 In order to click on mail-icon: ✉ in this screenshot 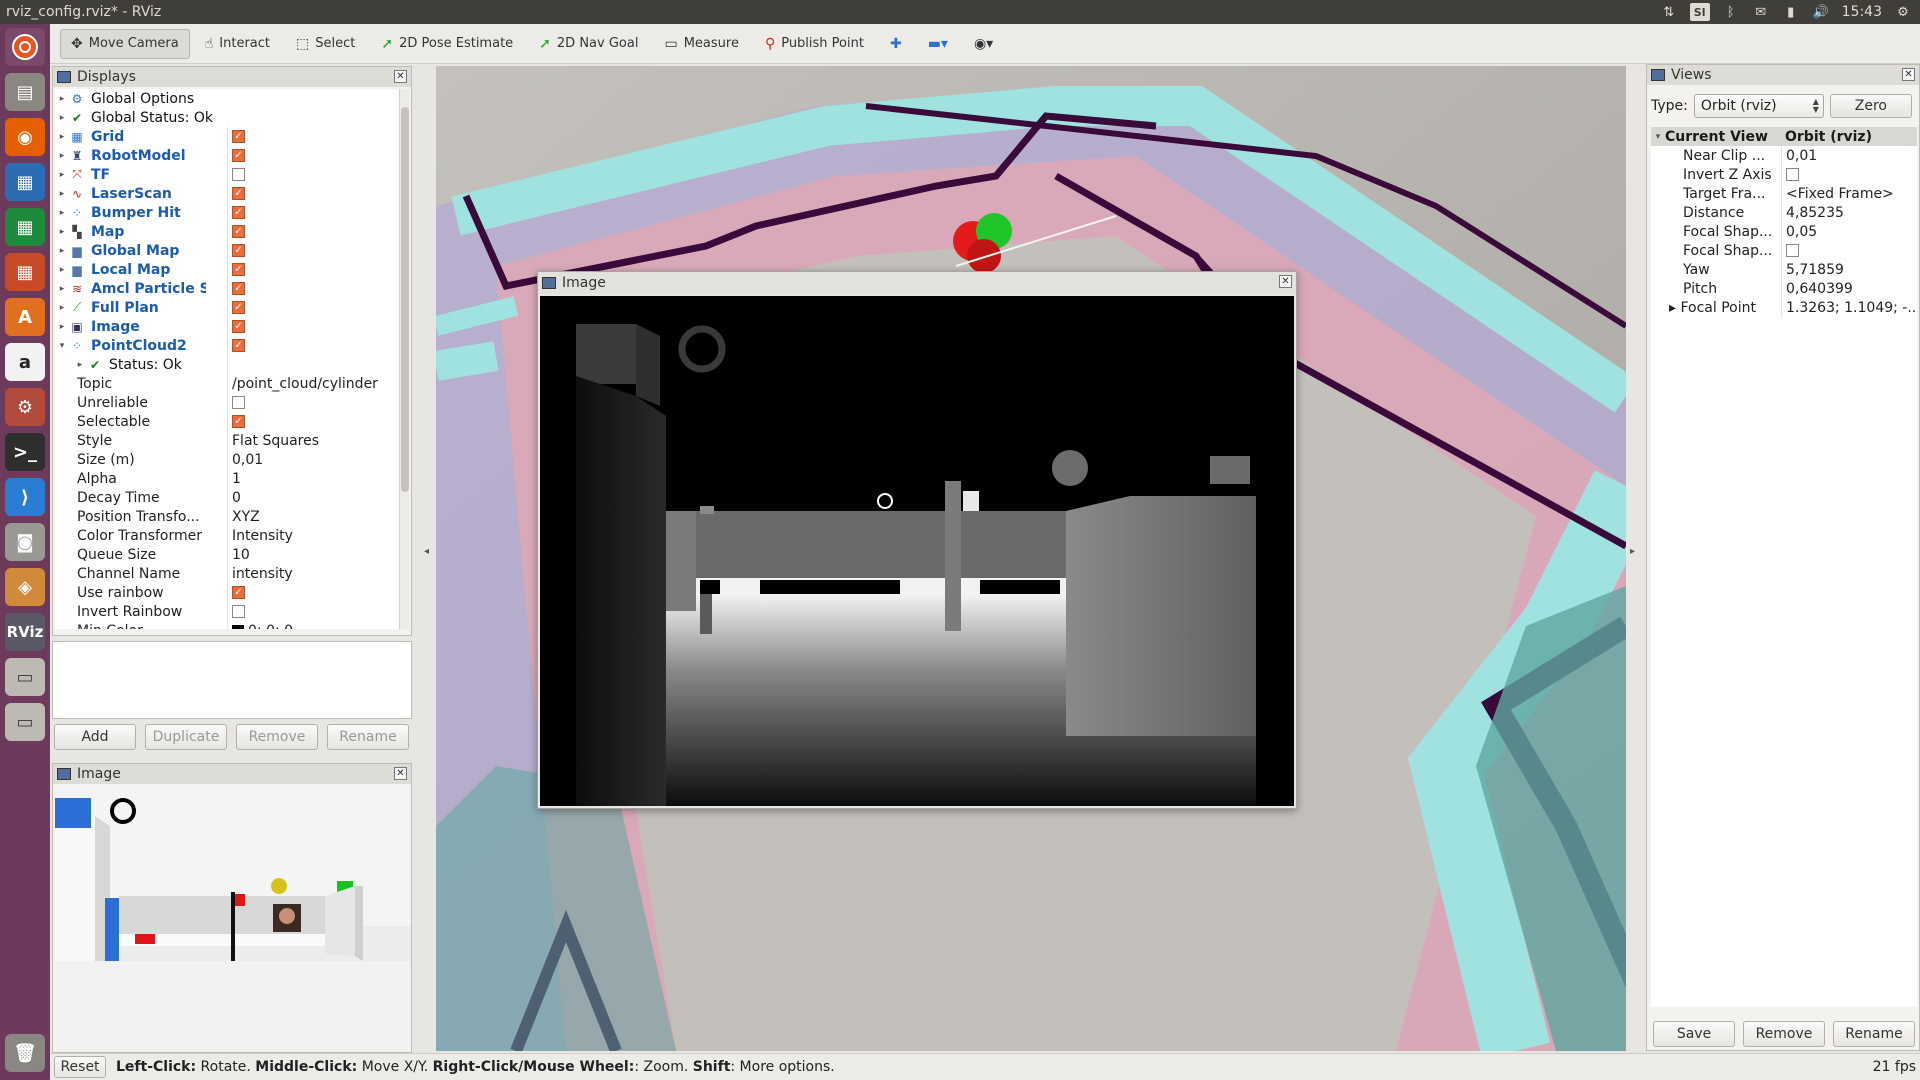, I will do `click(1761, 12)`.